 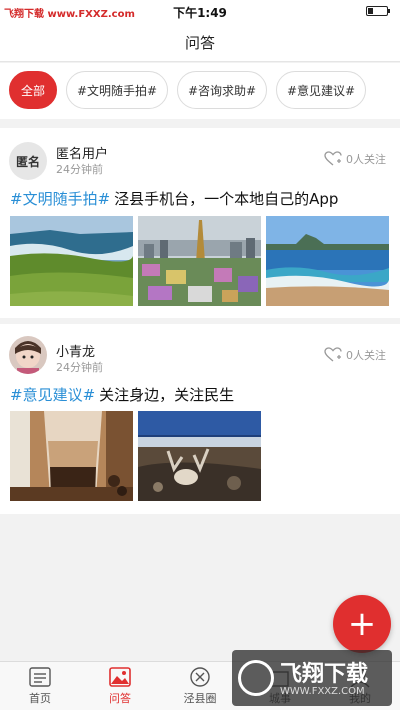 I want to click on tab-circle: 泾县圈, so click(x=200, y=686).